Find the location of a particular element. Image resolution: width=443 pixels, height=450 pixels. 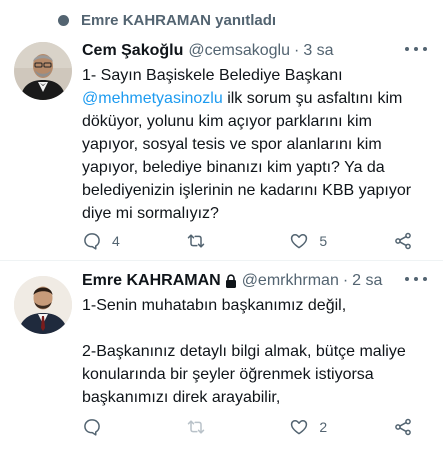

like-count: 5 is located at coordinates (323, 241).